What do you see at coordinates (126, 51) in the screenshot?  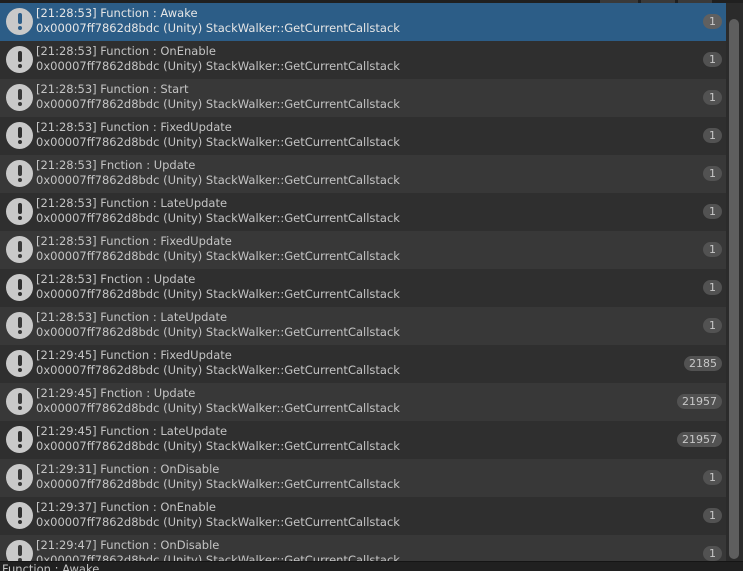 I see `log-message: [21:28:53] Function : OnEnable` at bounding box center [126, 51].